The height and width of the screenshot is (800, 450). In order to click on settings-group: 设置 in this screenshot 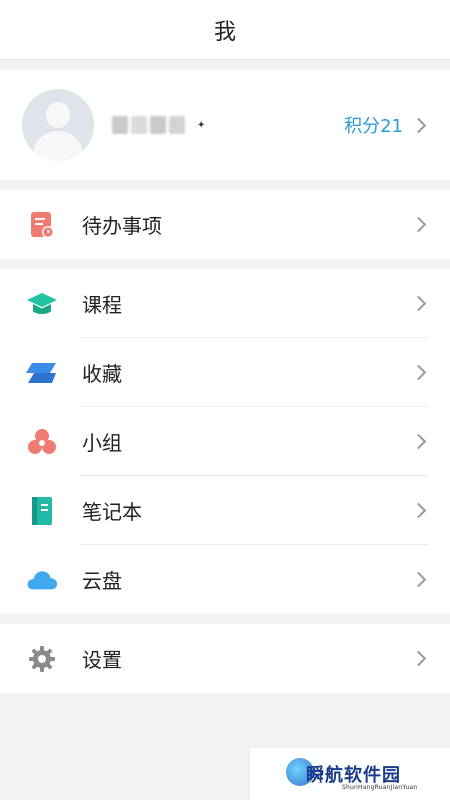, I will do `click(225, 658)`.